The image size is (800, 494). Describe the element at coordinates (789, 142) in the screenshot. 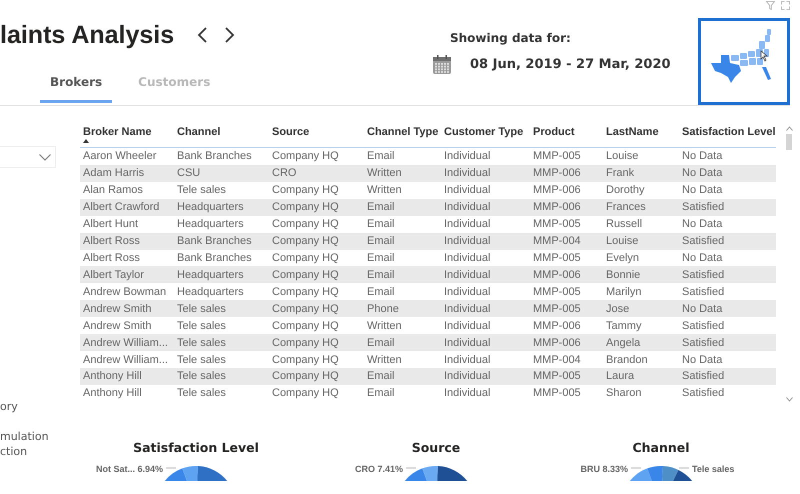

I see `scrollbar-thumb` at that location.